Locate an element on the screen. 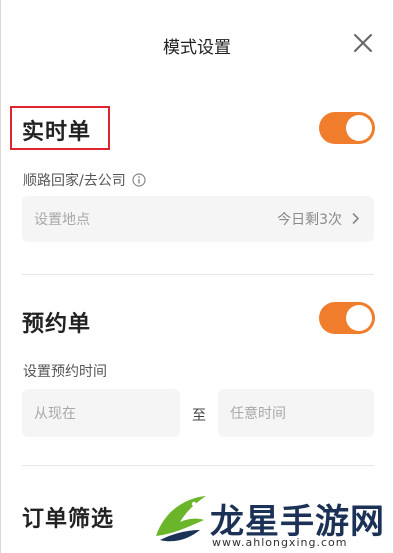 This screenshot has height=553, width=394. reservation-toggle is located at coordinates (347, 318).